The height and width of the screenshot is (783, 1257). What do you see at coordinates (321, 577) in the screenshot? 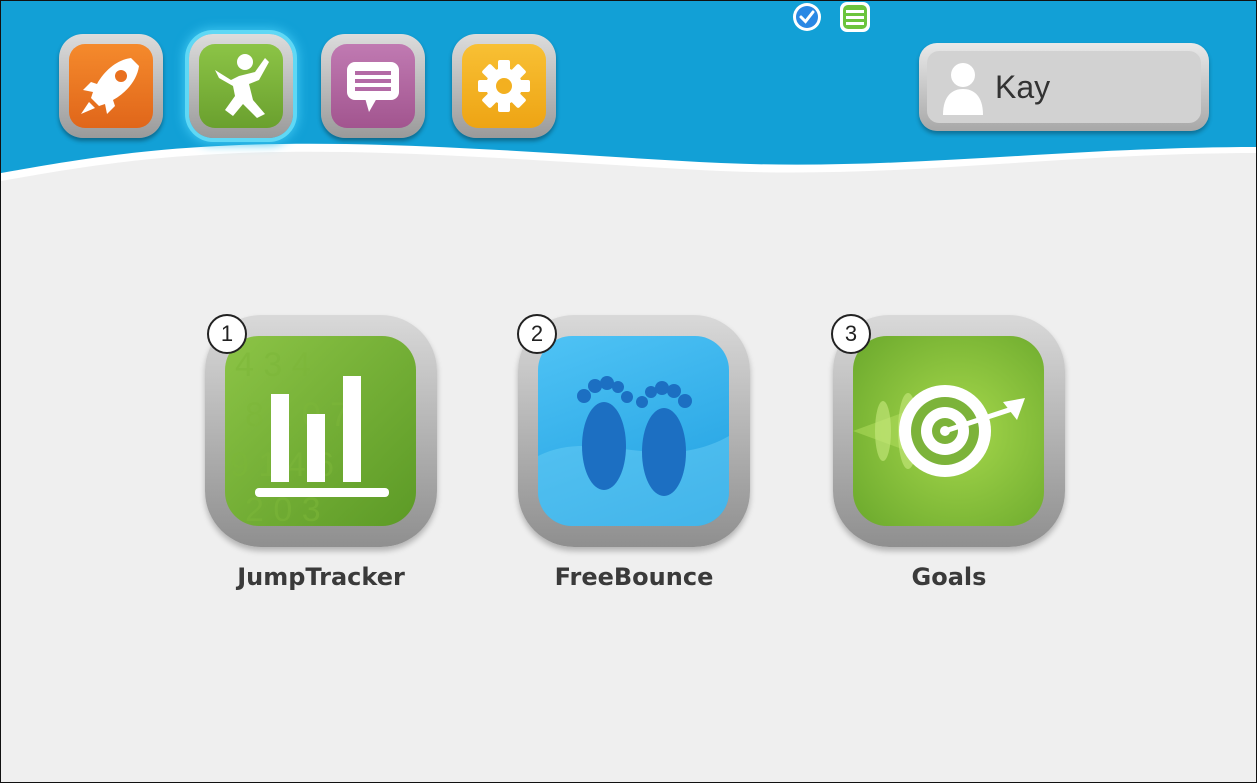
I see `app-label-jumptracker: JumpTracker` at bounding box center [321, 577].